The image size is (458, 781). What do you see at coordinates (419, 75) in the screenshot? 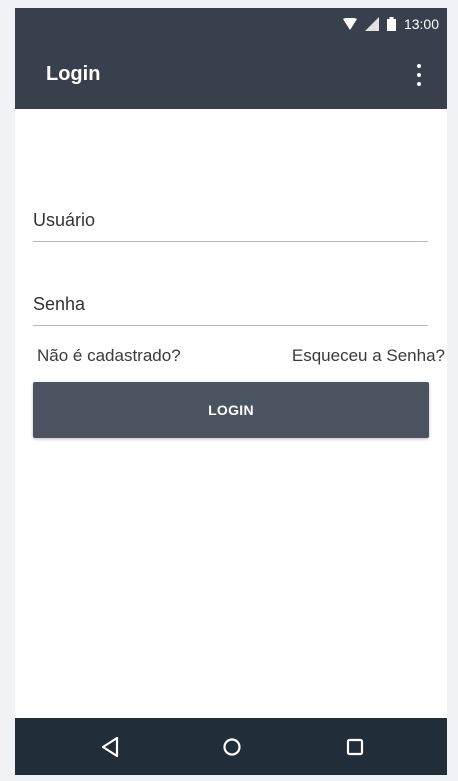
I see `more-vert-icon` at bounding box center [419, 75].